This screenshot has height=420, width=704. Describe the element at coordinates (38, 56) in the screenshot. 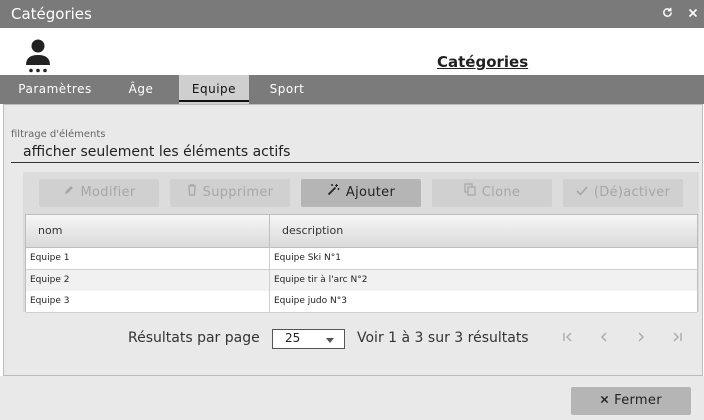

I see `user-avatar-icon` at that location.